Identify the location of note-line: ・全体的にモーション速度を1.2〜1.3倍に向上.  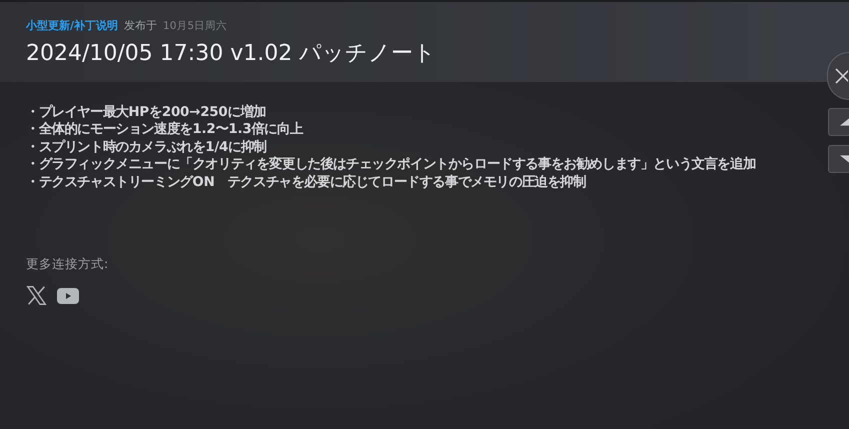
(164, 130).